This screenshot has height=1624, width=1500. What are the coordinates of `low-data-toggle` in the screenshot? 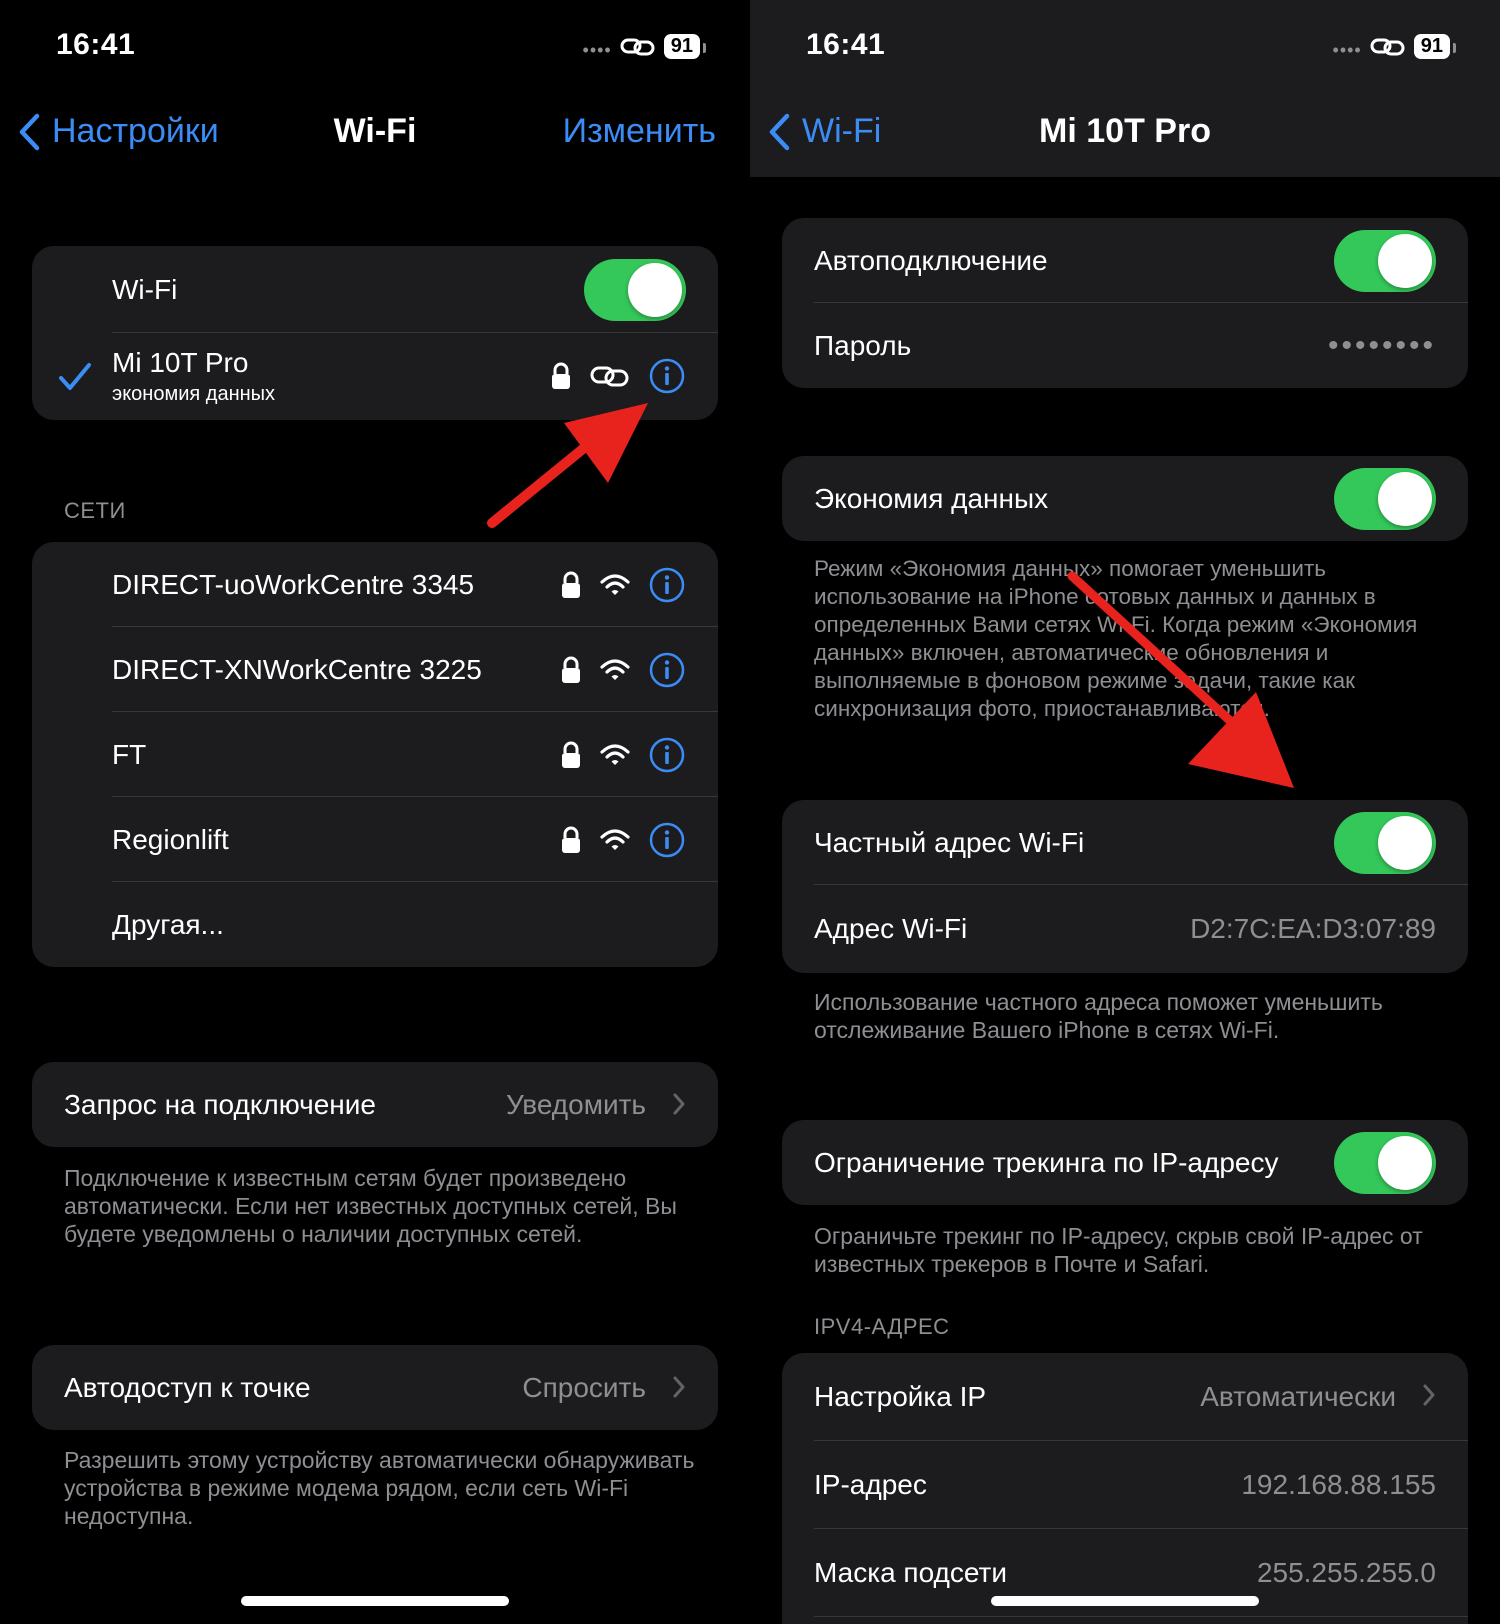 It's located at (1385, 498).